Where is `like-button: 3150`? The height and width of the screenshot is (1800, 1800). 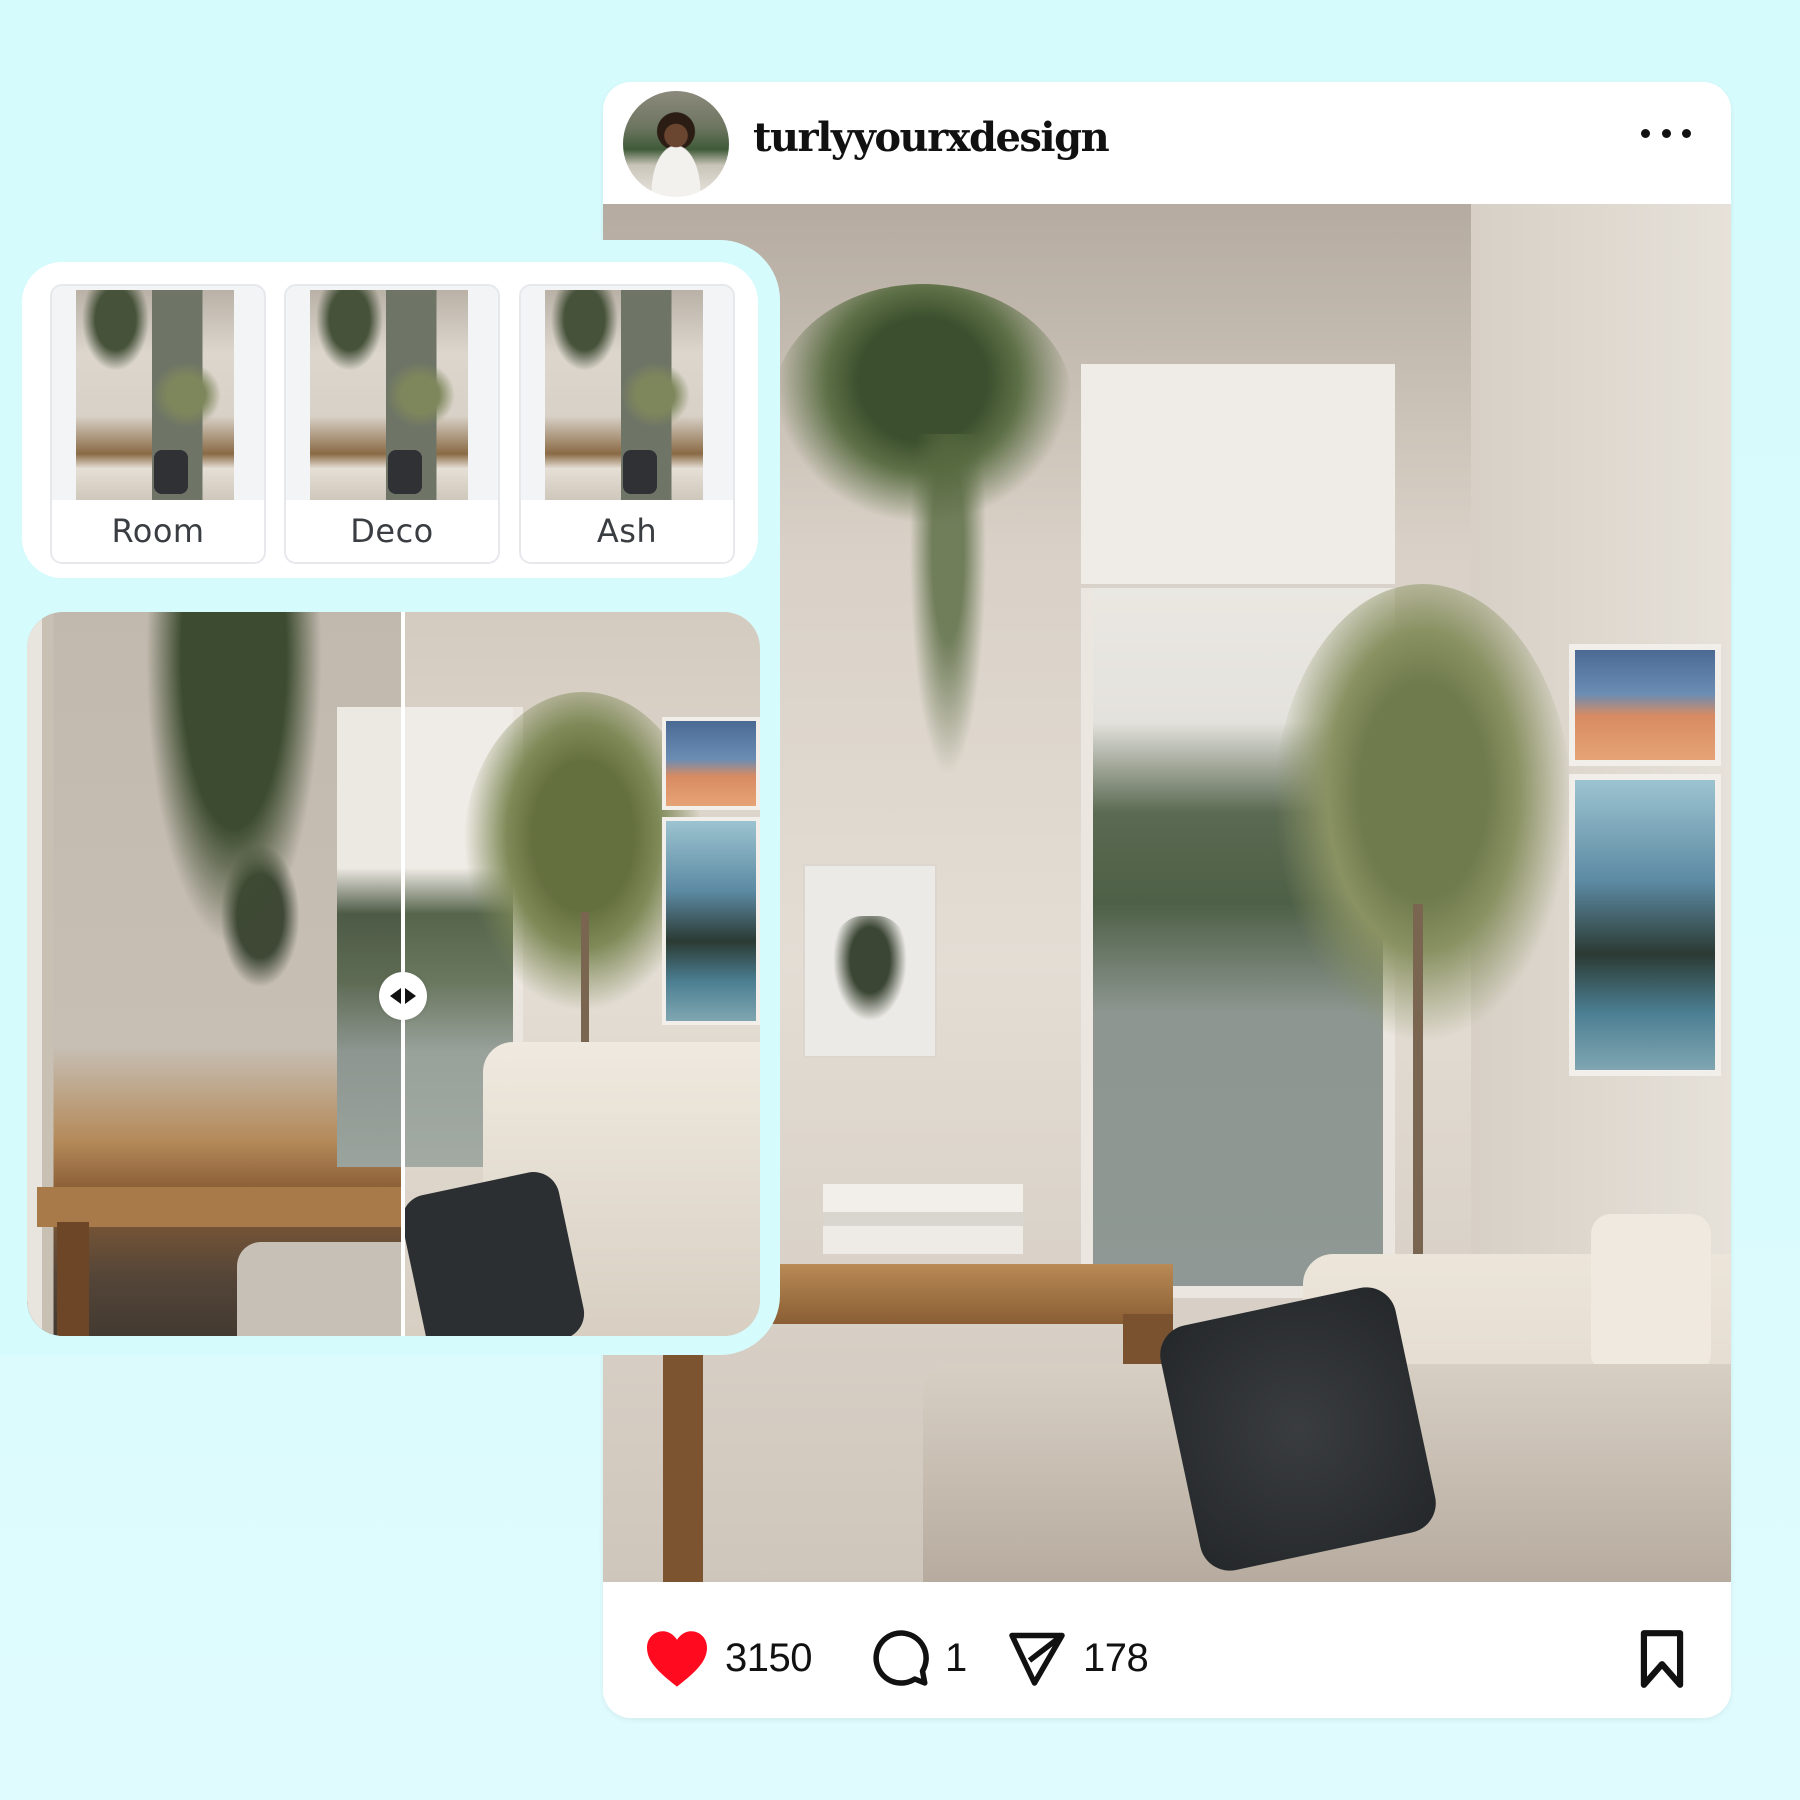
like-button: 3150 is located at coordinates (727, 1658).